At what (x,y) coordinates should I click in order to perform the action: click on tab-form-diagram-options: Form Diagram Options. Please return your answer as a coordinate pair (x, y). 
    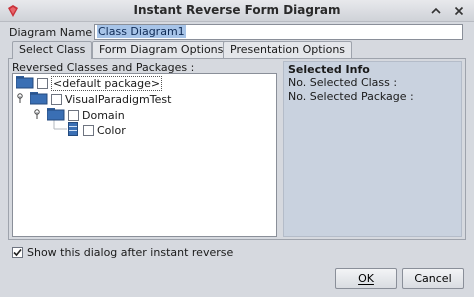
    Looking at the image, I should click on (161, 49).